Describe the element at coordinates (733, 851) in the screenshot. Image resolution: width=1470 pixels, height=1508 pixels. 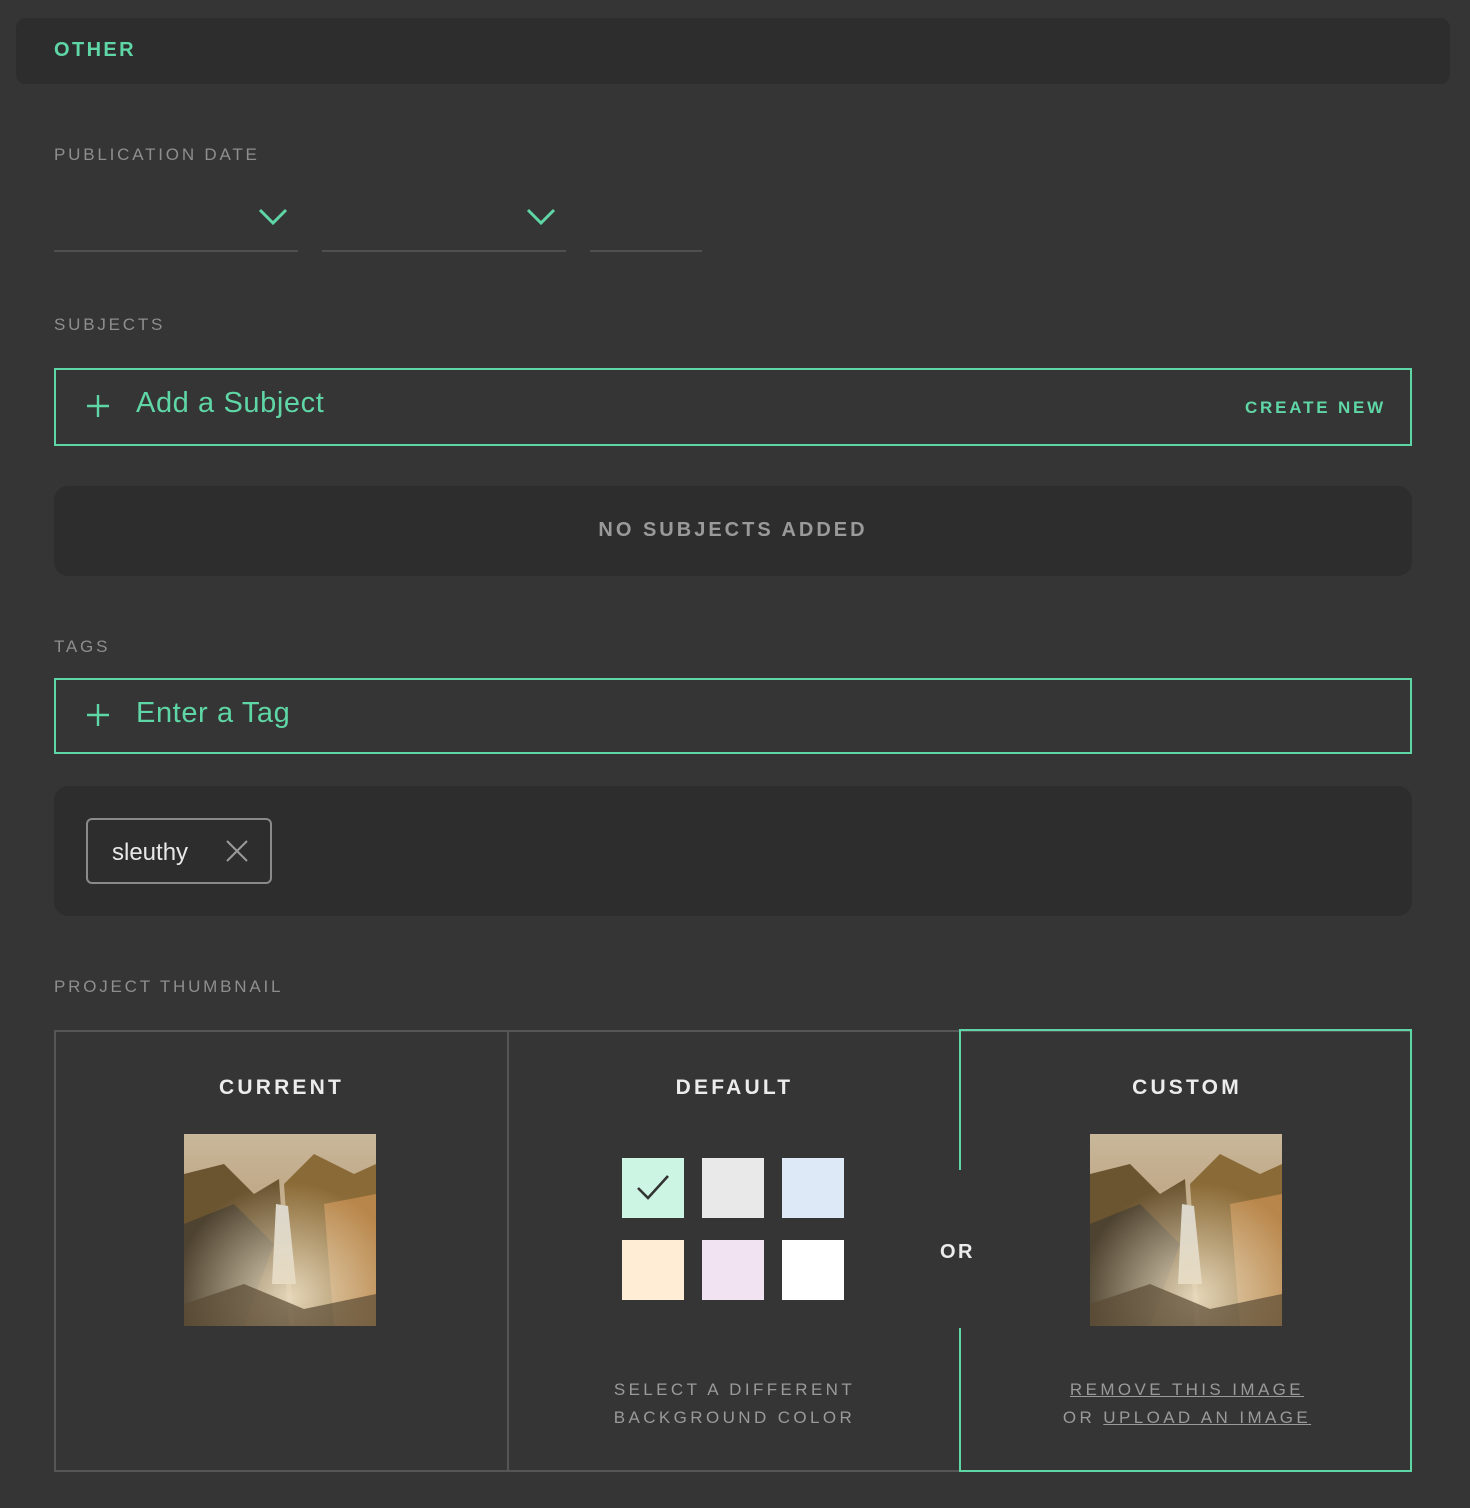
I see `tags-list: sleuthy` at that location.